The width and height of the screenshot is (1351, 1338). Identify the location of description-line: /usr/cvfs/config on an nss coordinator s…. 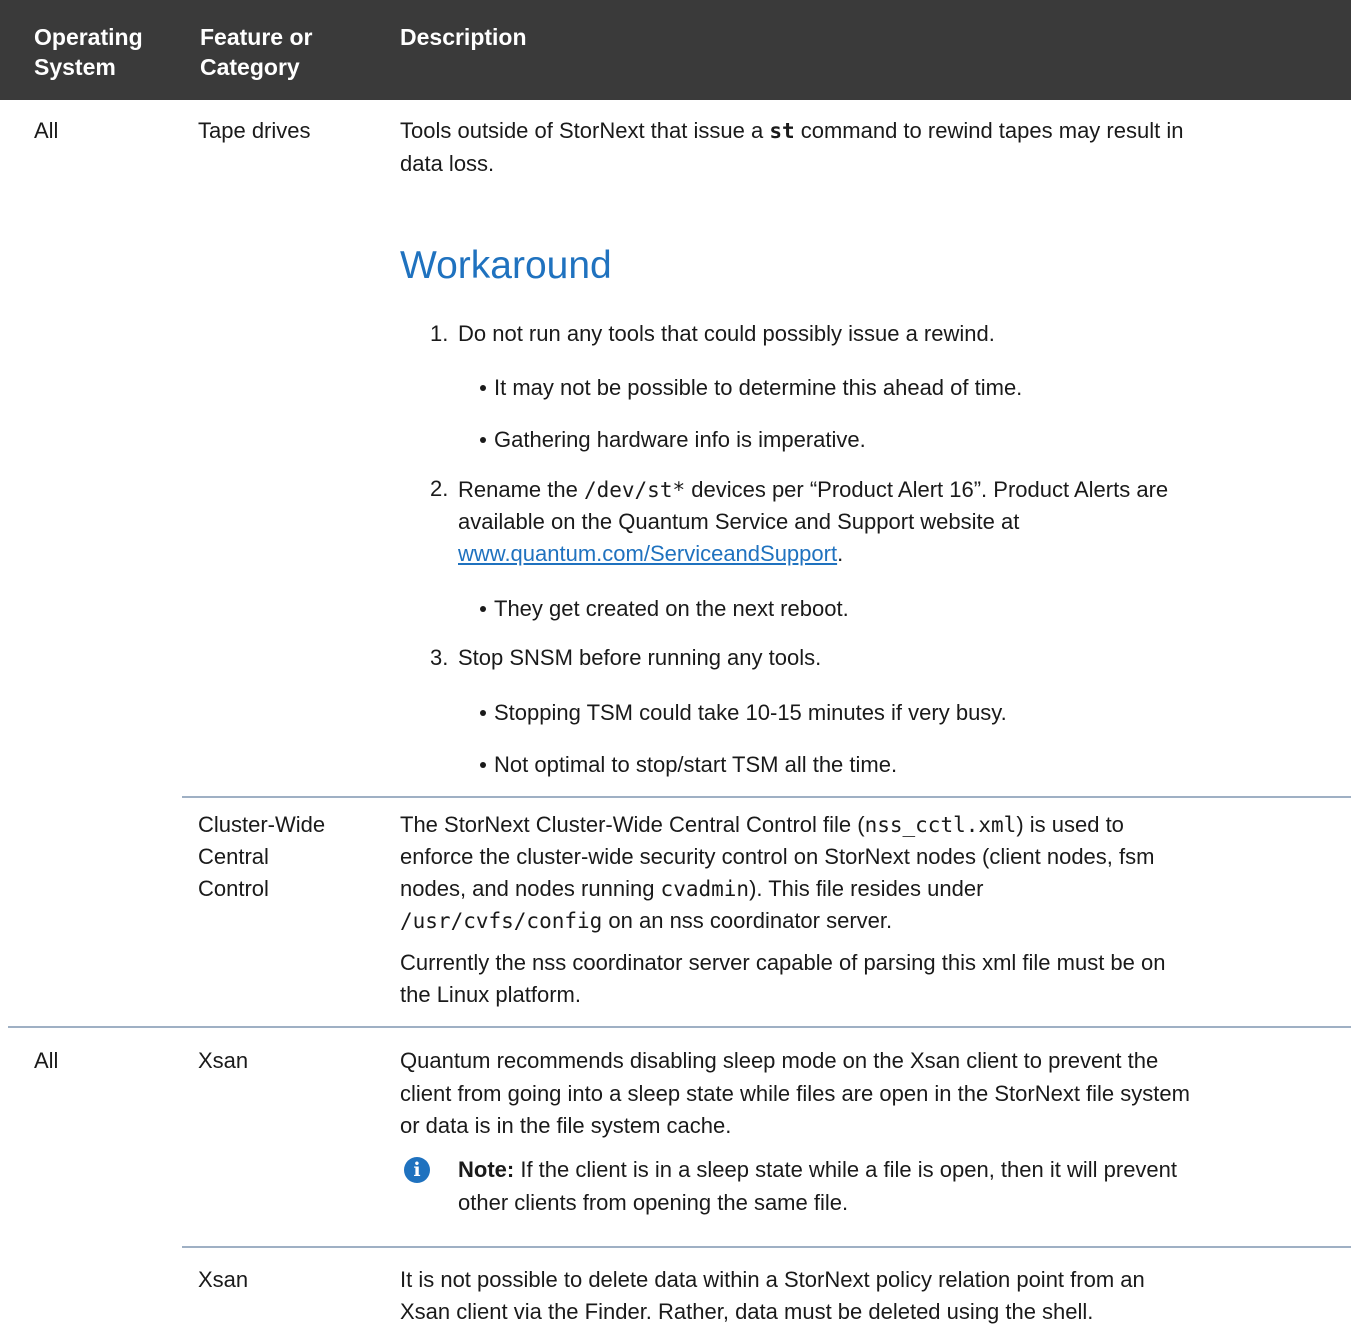
(646, 920).